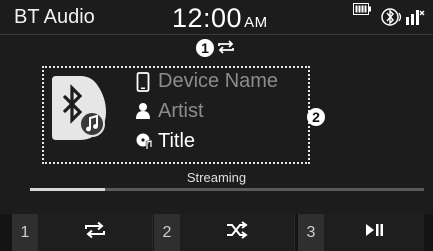  What do you see at coordinates (316, 117) in the screenshot?
I see `callout-badge-2: 2` at bounding box center [316, 117].